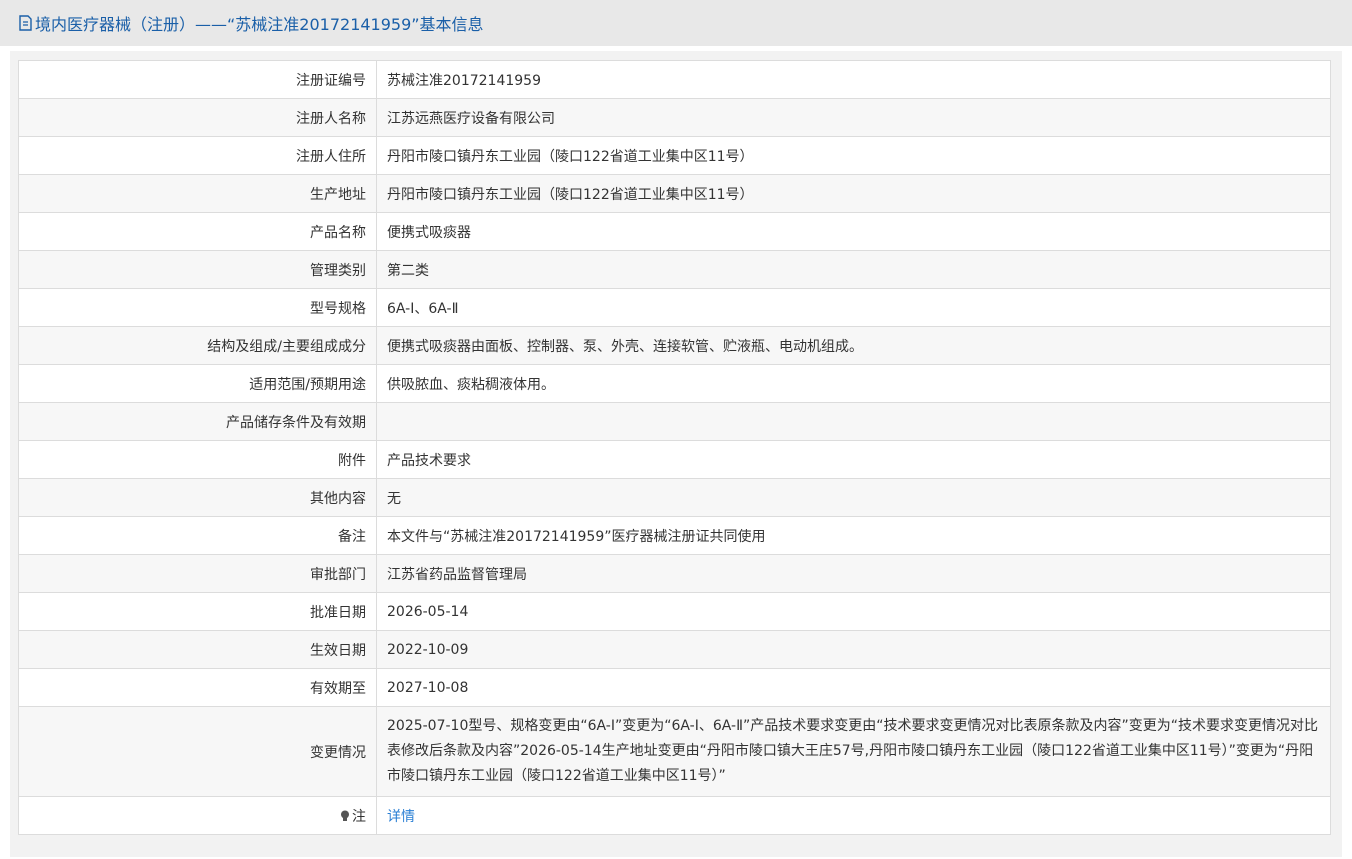 The height and width of the screenshot is (859, 1352). I want to click on lightbulb-icon, so click(345, 815).